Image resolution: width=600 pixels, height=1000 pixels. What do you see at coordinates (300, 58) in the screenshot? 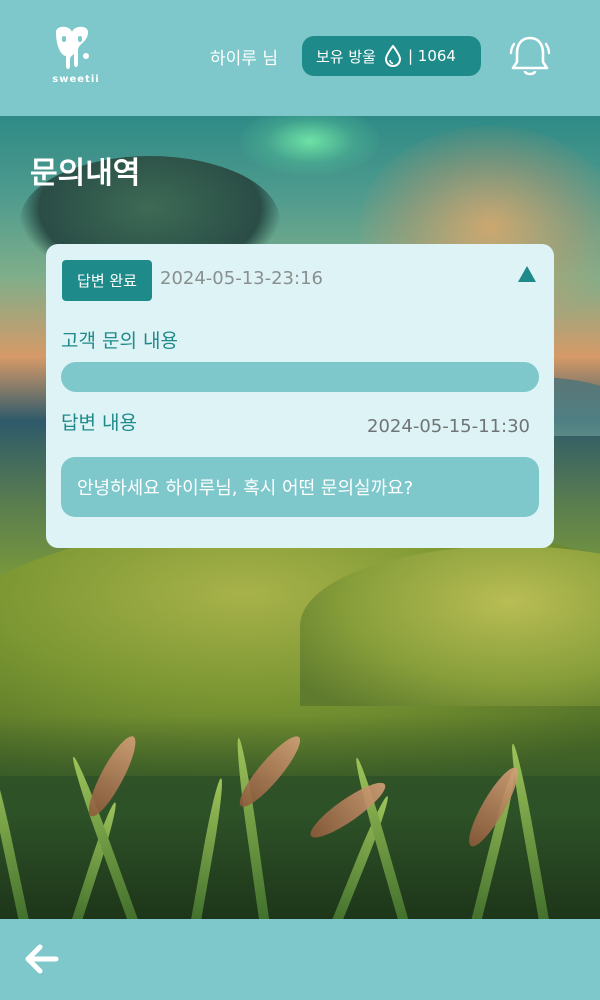
I see `top-header: sweetii 하이루 님 보유 방울 | 1064` at bounding box center [300, 58].